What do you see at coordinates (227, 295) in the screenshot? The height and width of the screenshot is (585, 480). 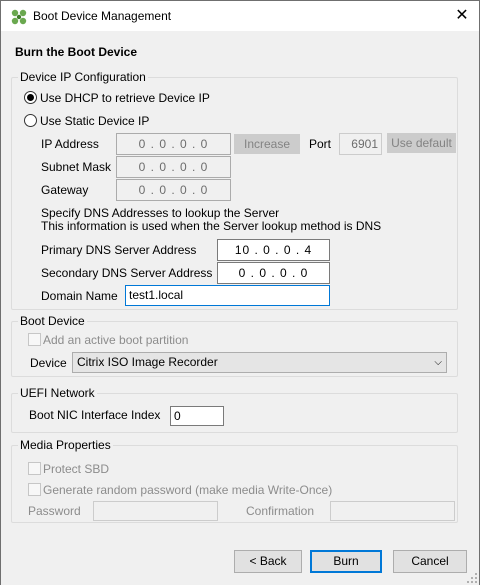 I see `domain-name-input: test1.local` at bounding box center [227, 295].